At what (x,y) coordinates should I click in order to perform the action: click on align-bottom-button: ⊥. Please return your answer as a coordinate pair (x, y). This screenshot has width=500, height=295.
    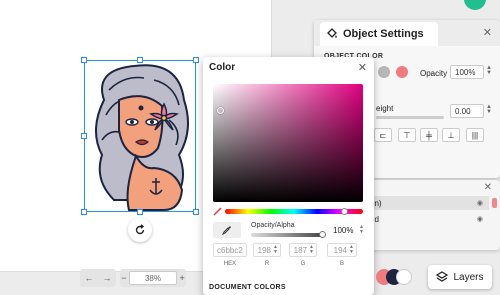
    Looking at the image, I should click on (451, 135).